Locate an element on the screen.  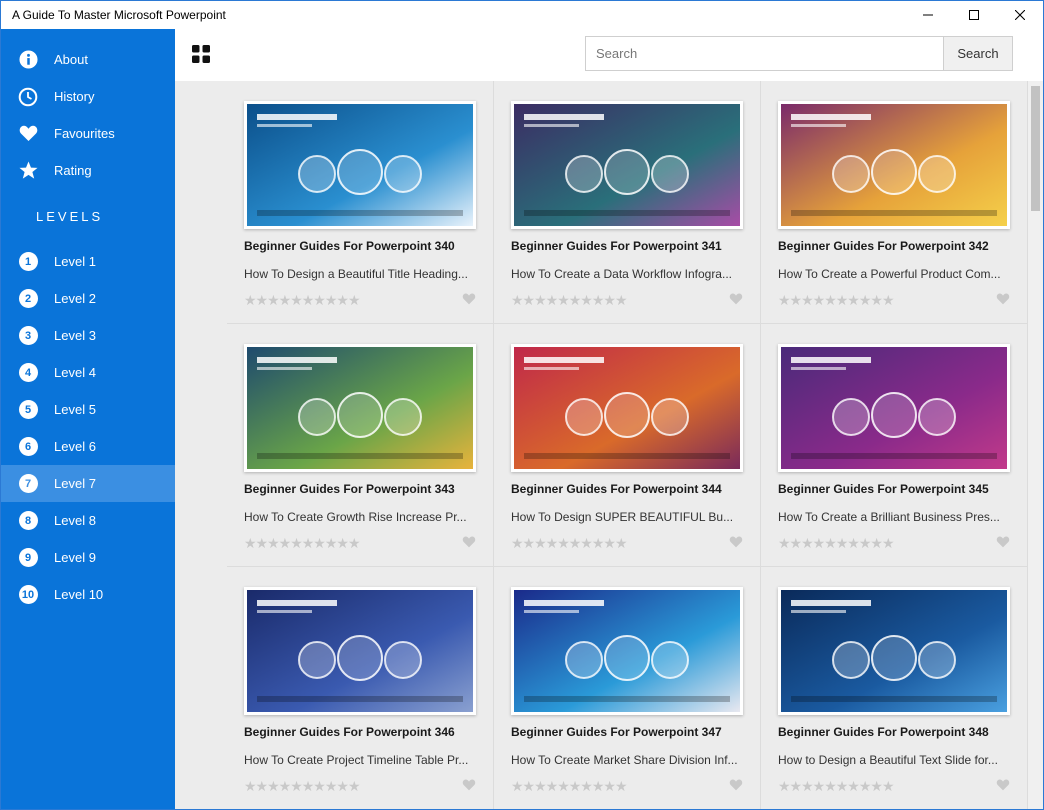
sidebar-item-level-3: 3 Level 3 is located at coordinates (88, 335).